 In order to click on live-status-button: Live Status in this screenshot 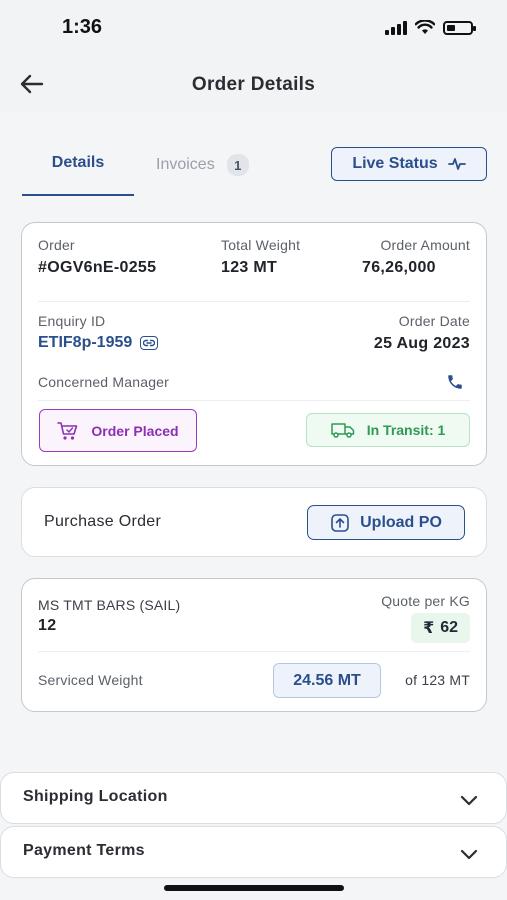, I will do `click(409, 164)`.